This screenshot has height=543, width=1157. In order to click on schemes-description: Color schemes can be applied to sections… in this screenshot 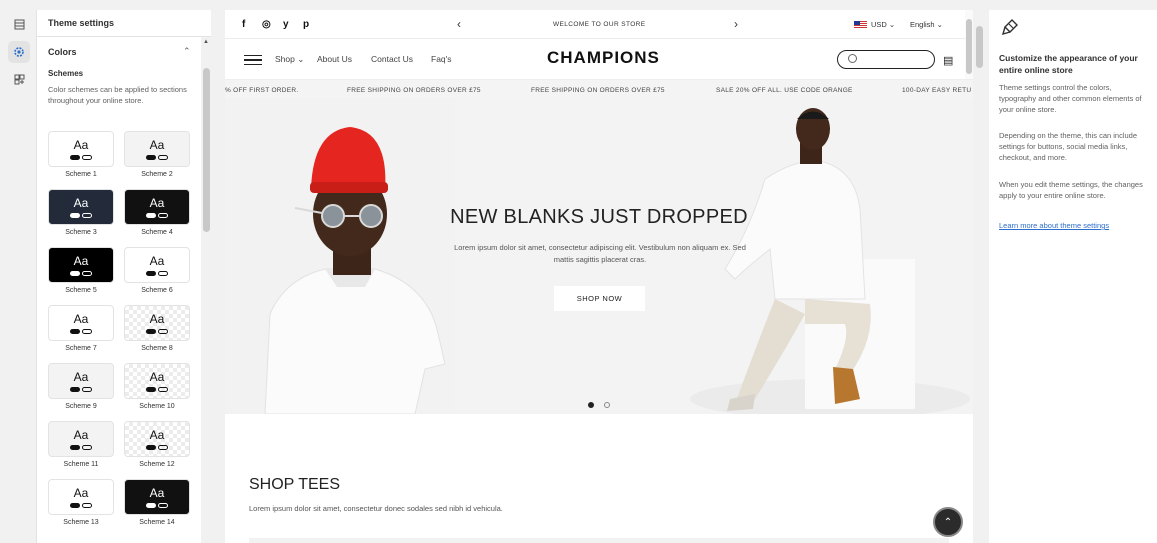, I will do `click(117, 95)`.